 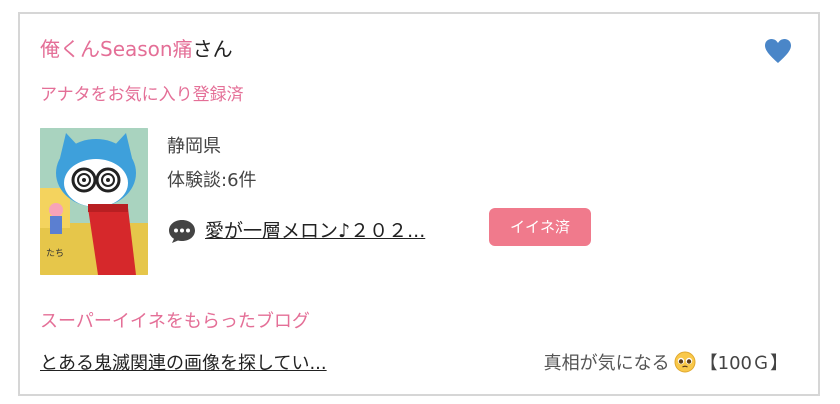 What do you see at coordinates (743, 363) in the screenshot?
I see `super-iine-price: 【100Ｇ】` at bounding box center [743, 363].